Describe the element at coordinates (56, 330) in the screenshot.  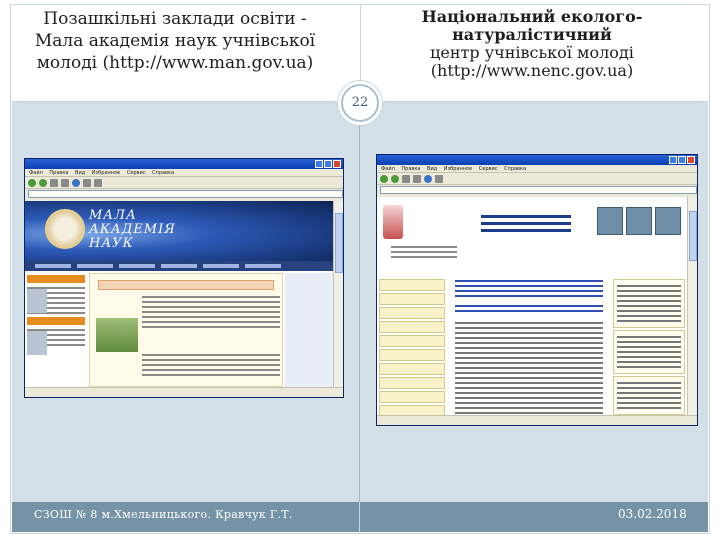
I see `man-sidebar` at that location.